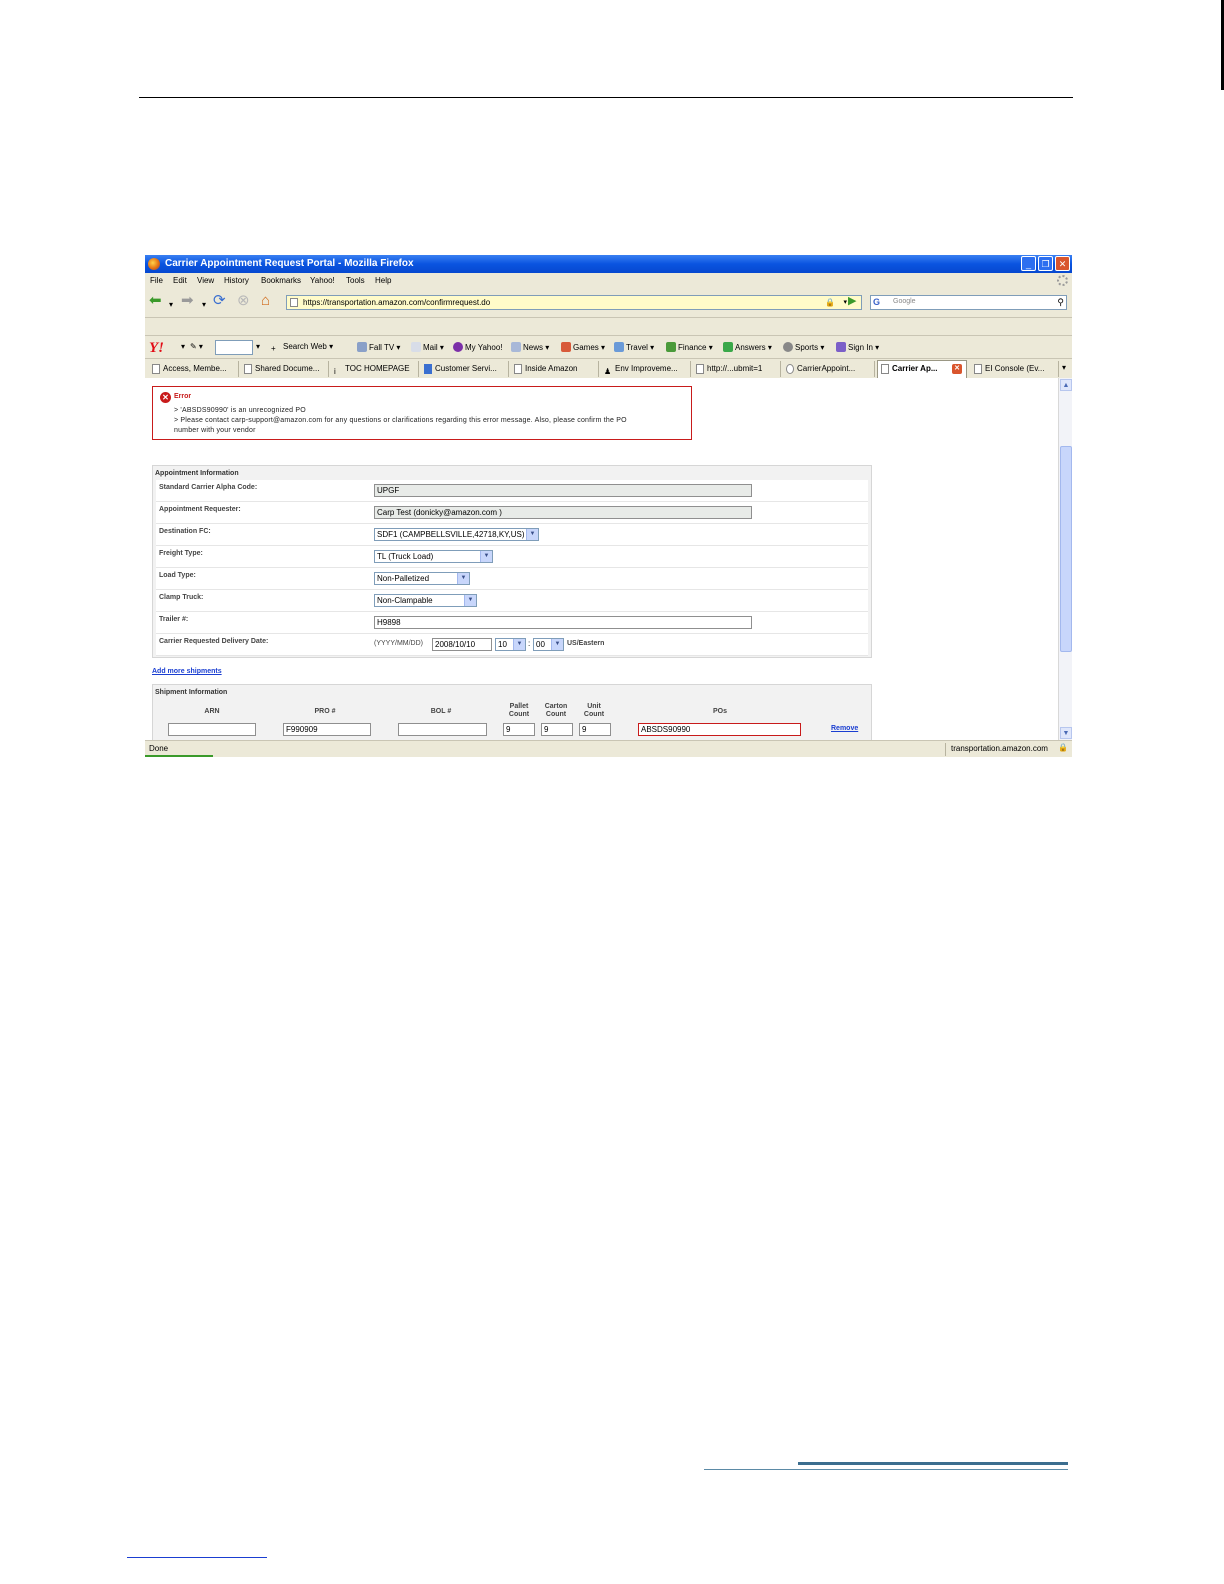  I want to click on search-magnifier-icon: ⚲, so click(1060, 302).